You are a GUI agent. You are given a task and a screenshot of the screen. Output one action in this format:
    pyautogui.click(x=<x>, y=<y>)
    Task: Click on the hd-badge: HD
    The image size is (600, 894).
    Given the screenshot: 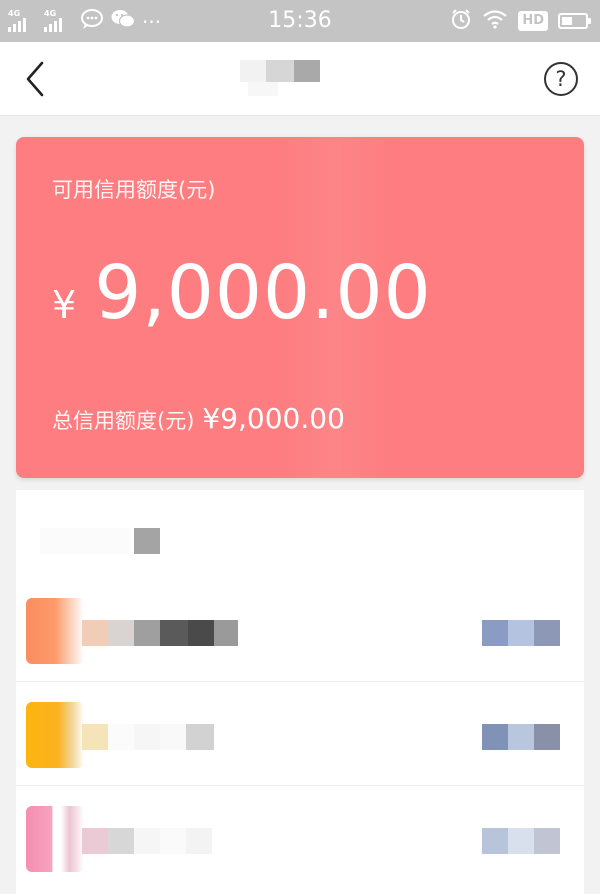 What is the action you would take?
    pyautogui.click(x=533, y=21)
    